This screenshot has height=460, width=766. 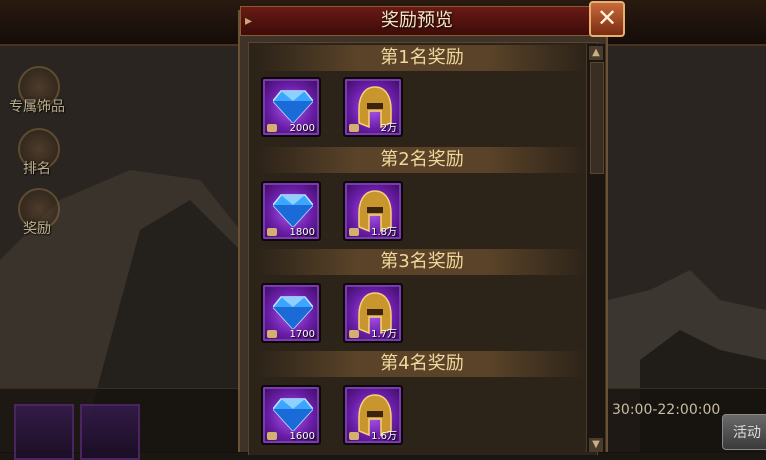 I want to click on reward-item-helmet: 1.8万, so click(x=373, y=211).